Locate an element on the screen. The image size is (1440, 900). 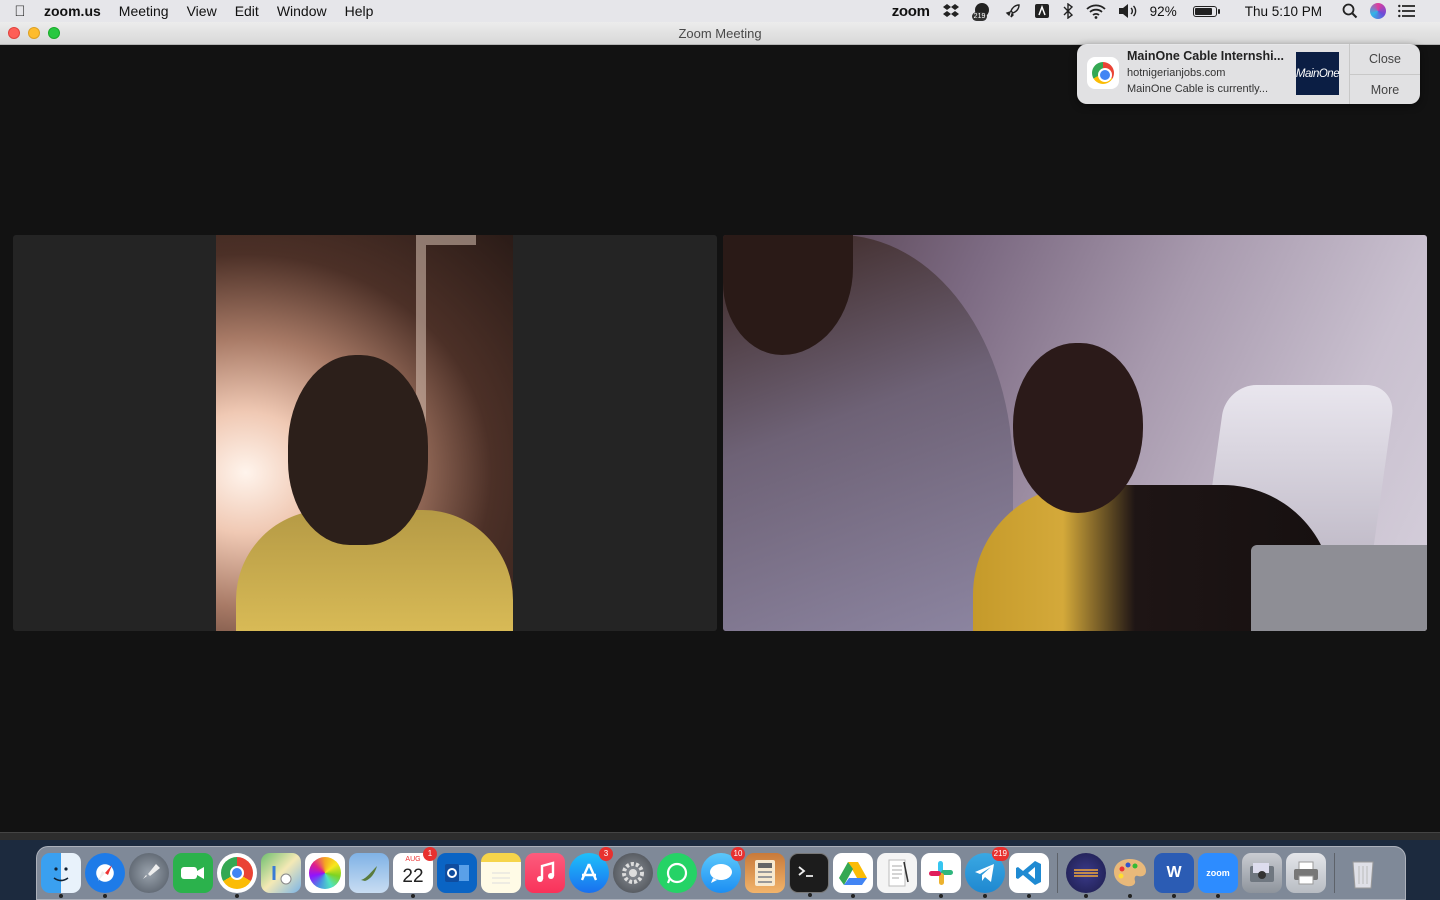
window-bottom-edge is located at coordinates (720, 836).